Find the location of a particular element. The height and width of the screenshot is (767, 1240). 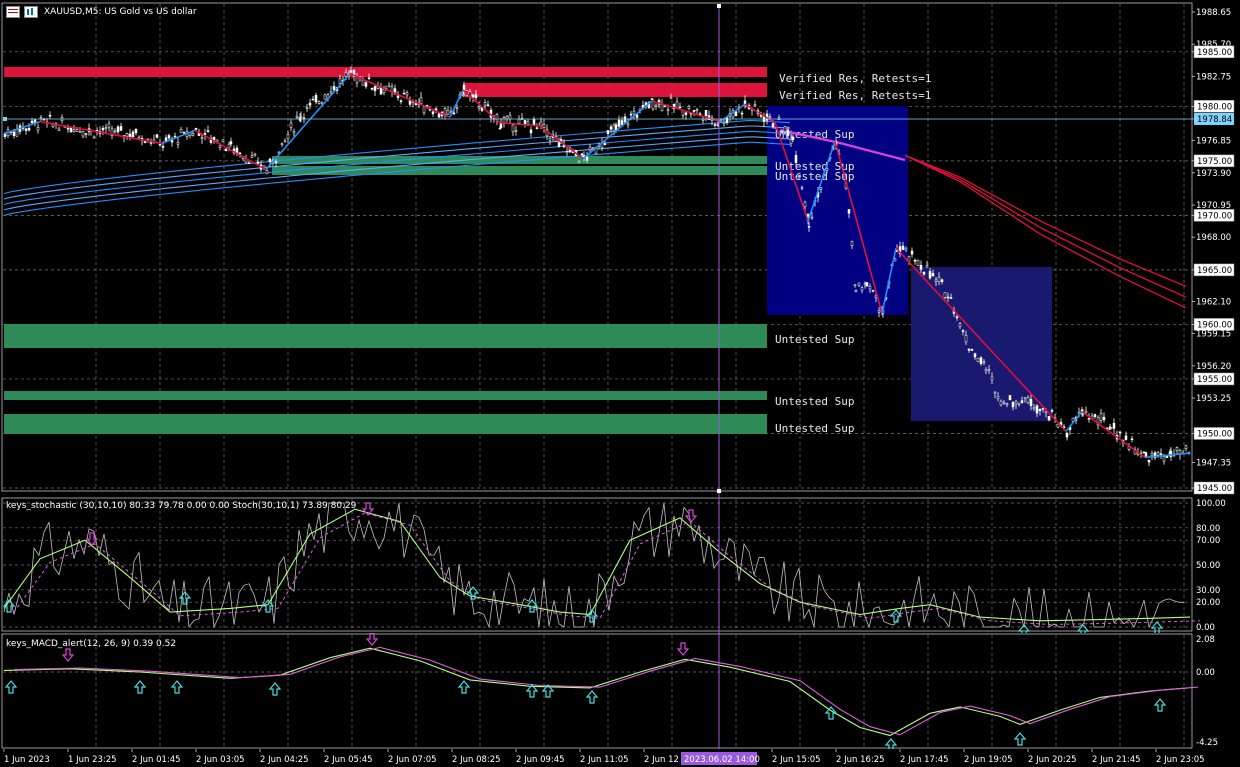

chart-window-icon is located at coordinates (13, 12).